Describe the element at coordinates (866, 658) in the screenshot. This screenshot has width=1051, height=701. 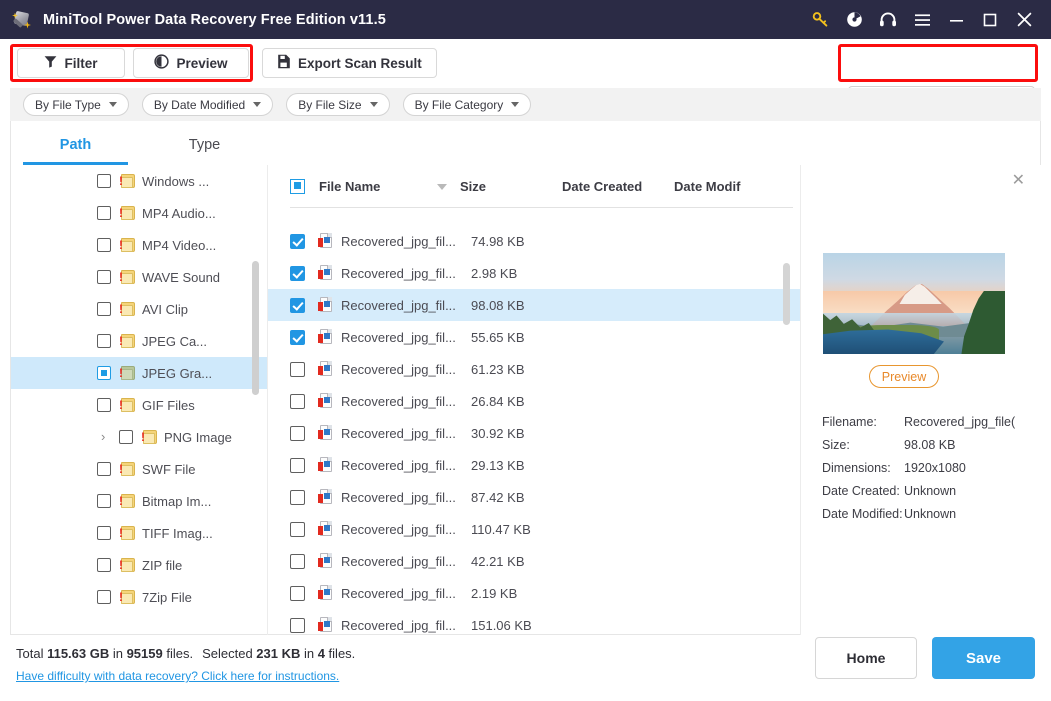
I see `home-button: Home` at that location.